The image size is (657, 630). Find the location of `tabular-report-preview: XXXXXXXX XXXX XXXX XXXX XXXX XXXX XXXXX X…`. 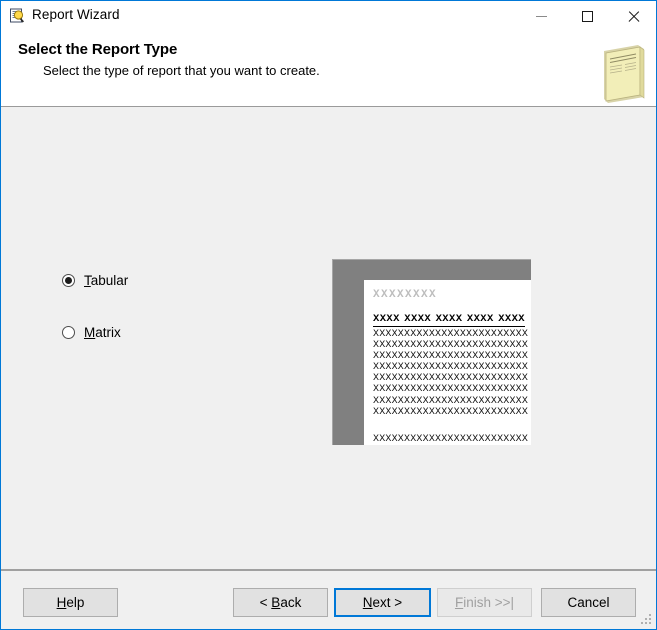

tabular-report-preview: XXXXXXXX XXXX XXXX XXXX XXXX XXXX XXXXX X… is located at coordinates (431, 352).